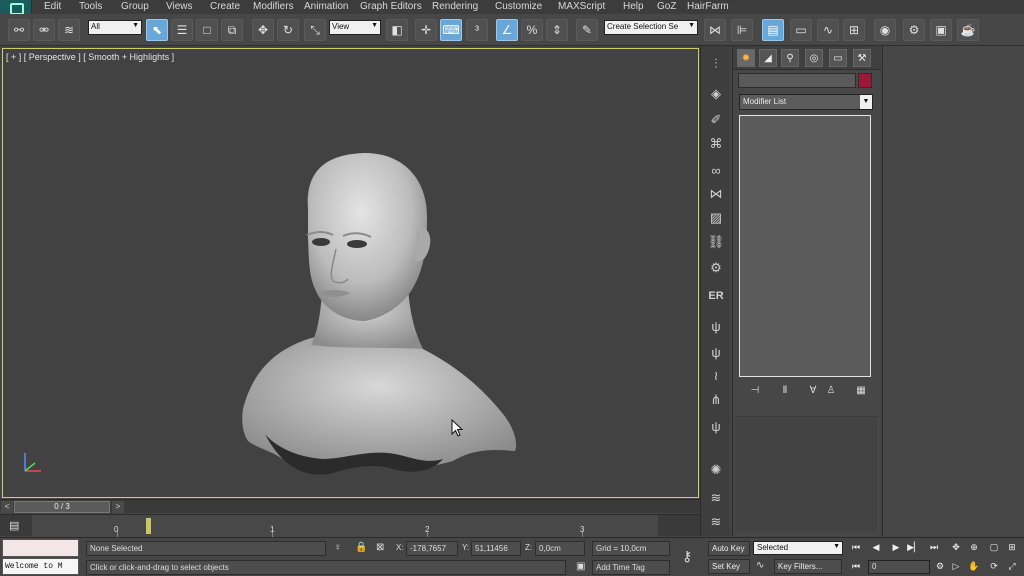  I want to click on pivot-icon: ◧, so click(397, 30).